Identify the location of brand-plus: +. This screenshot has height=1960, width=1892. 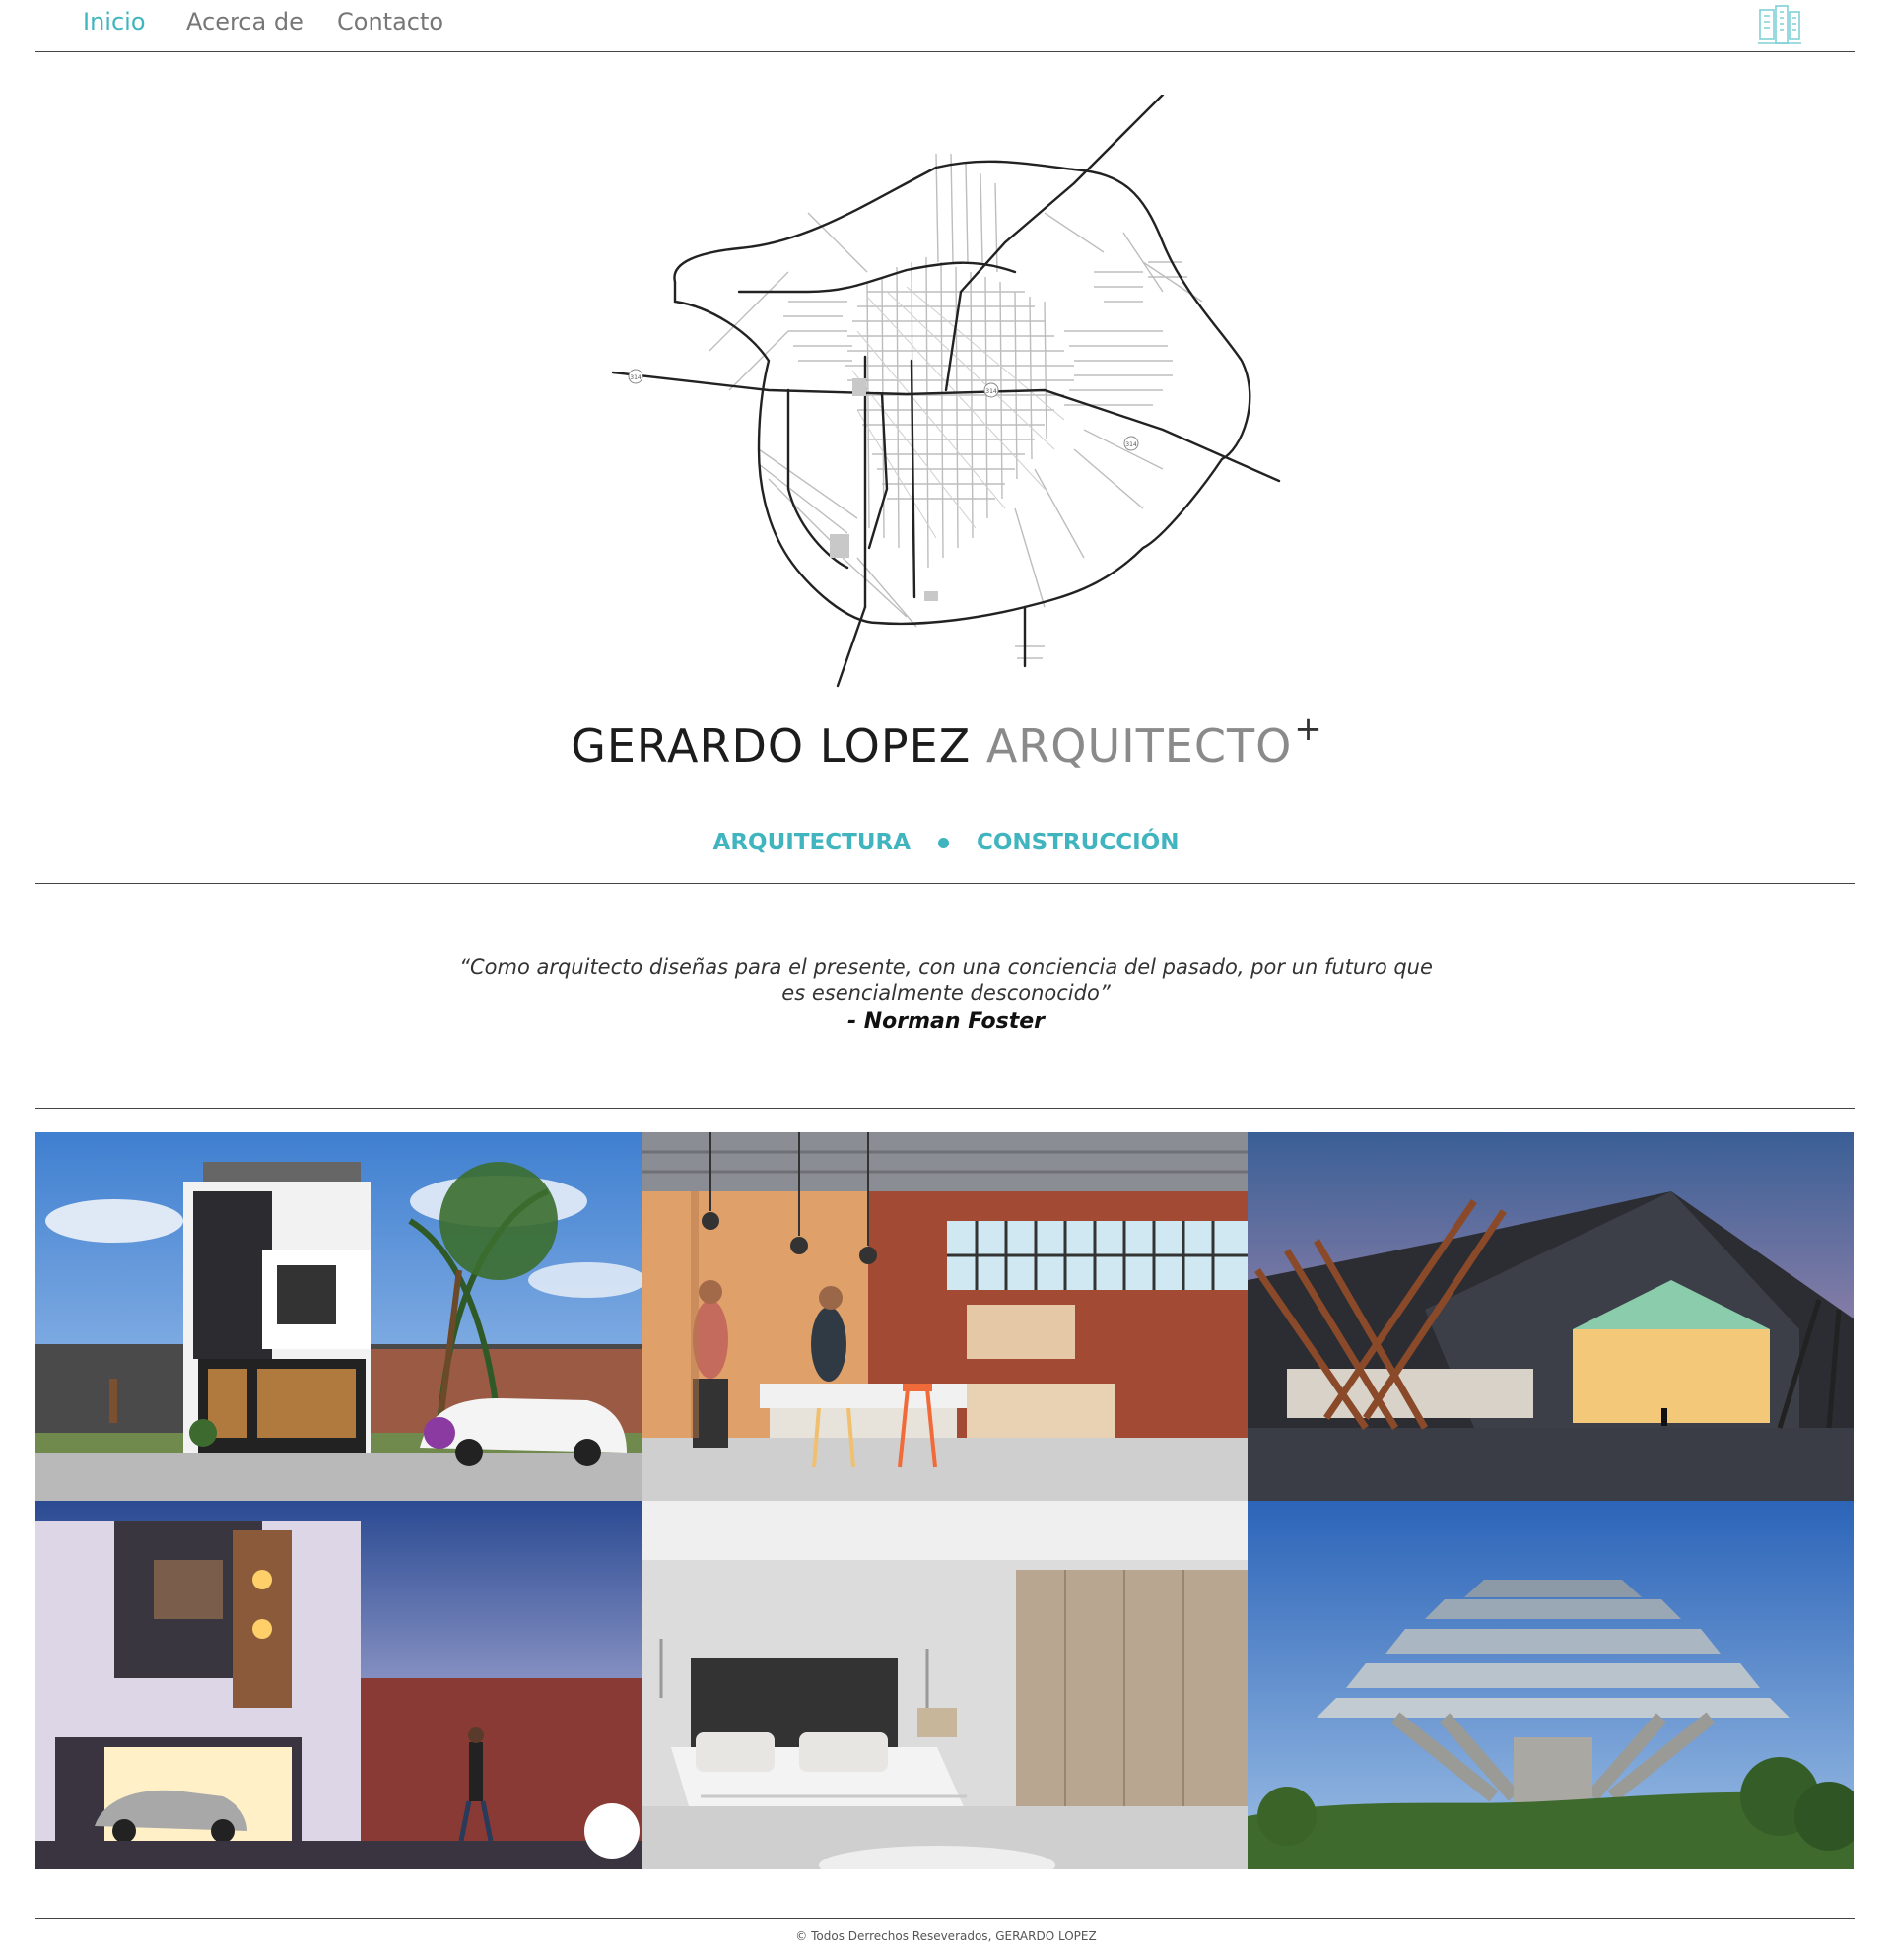
(1308, 729).